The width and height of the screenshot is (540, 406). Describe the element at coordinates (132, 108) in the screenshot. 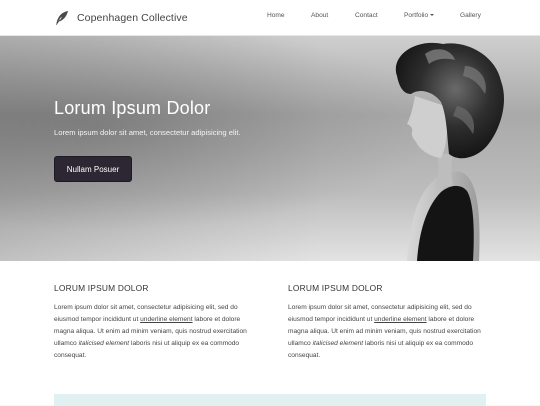

I see `hero-title: Lorum Ipsum Dolor` at that location.